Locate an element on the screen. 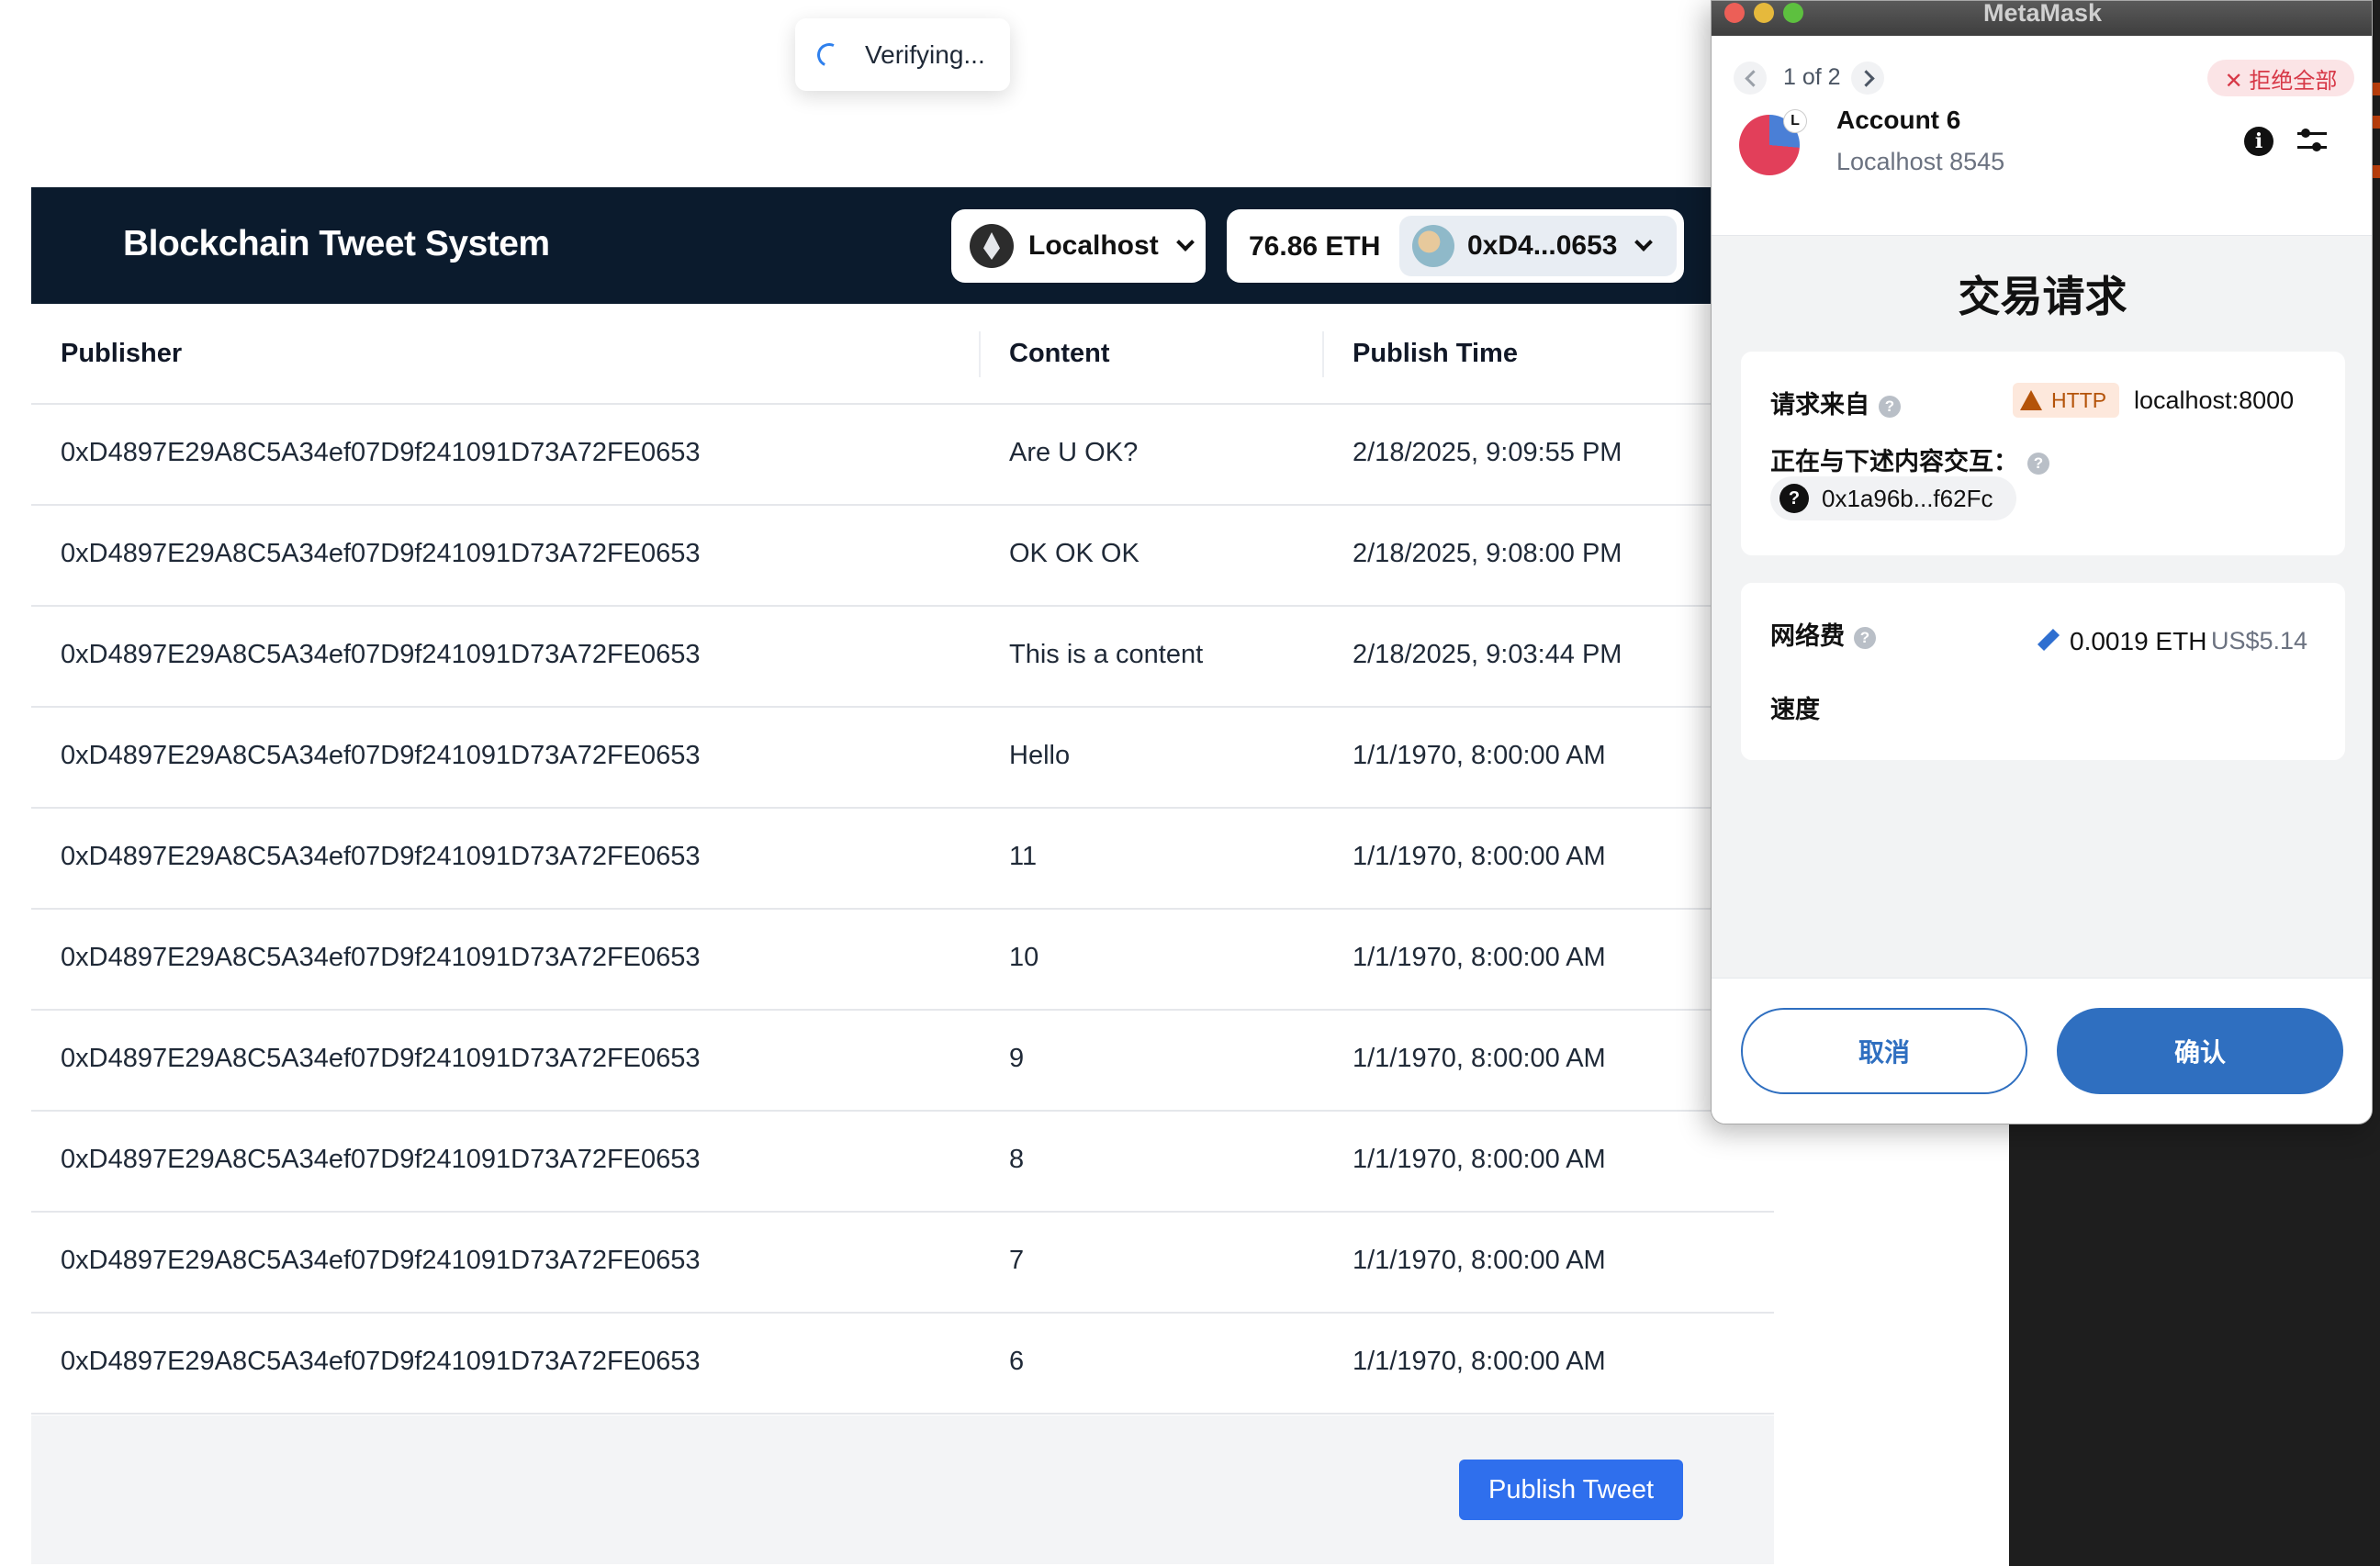 The width and height of the screenshot is (2380, 1566). column-header-publisher: Publisher is located at coordinates (122, 353).